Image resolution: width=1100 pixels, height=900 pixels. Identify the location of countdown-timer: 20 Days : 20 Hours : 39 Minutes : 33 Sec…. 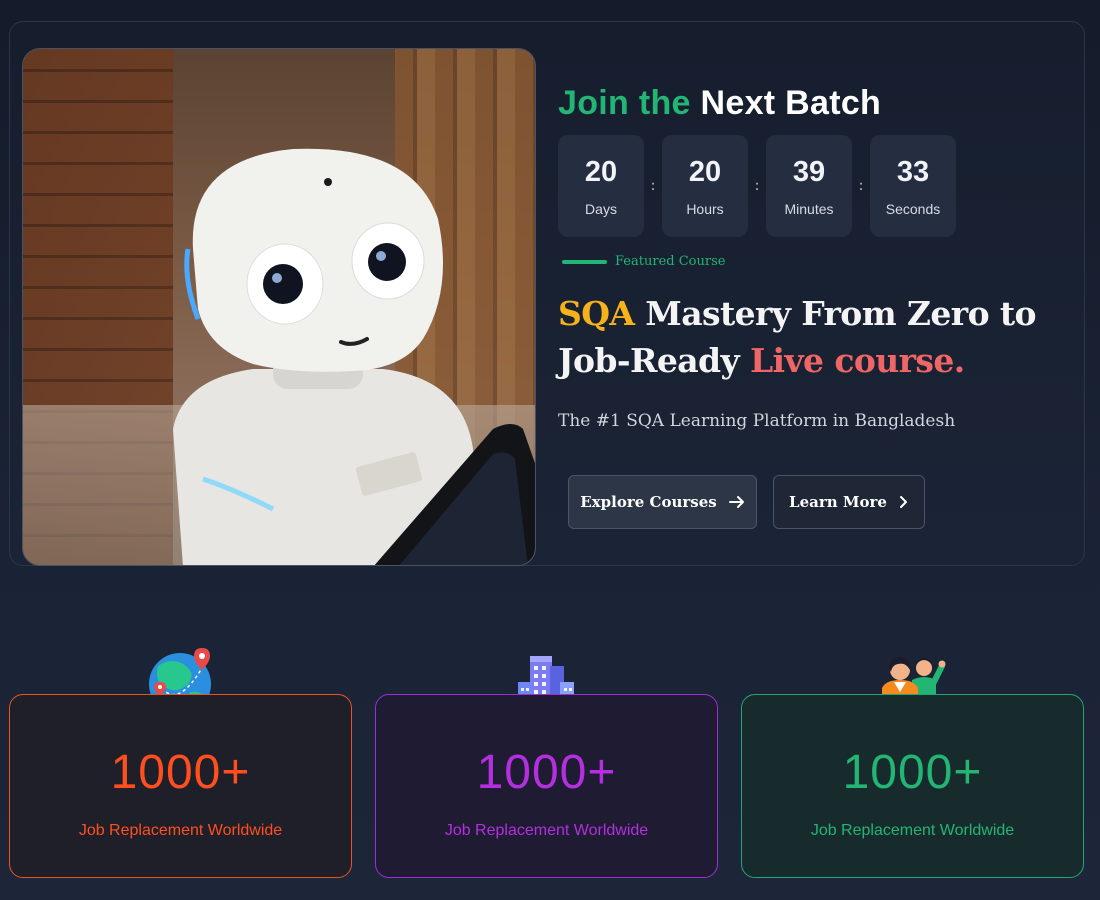
(757, 186).